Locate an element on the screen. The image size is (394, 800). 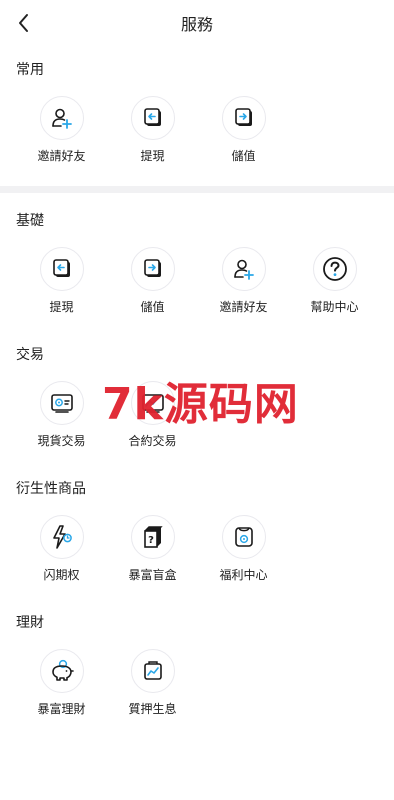
section-derivatives: 衍生性商品 闪期权 ? 暴富盲盒 福利中心 is located at coordinates (197, 531).